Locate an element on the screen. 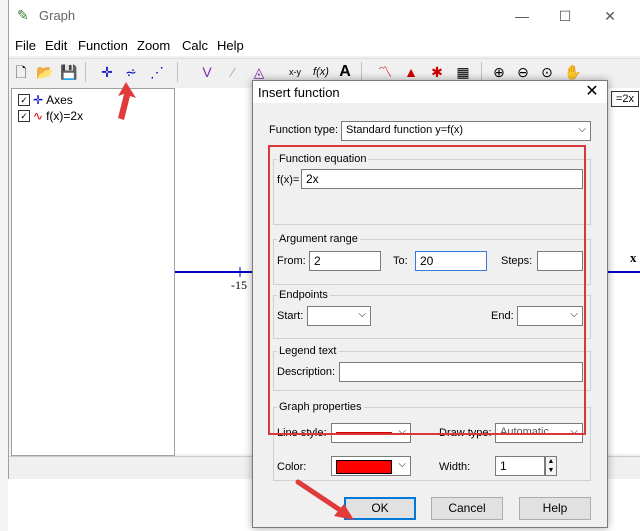 The image size is (640, 531). function-type-label: Function type: is located at coordinates (304, 130).